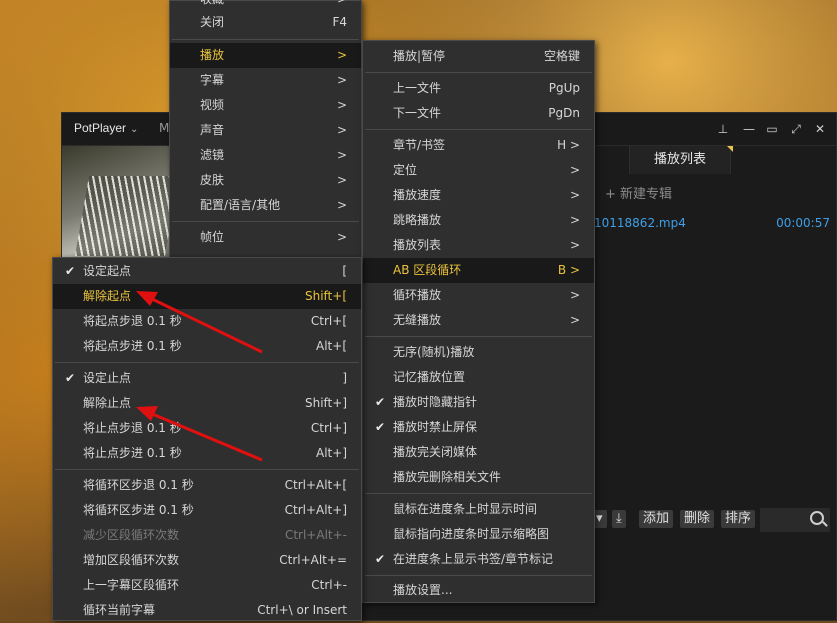  I want to click on menu-item-next-file: 下一文件 PgDn, so click(478, 113).